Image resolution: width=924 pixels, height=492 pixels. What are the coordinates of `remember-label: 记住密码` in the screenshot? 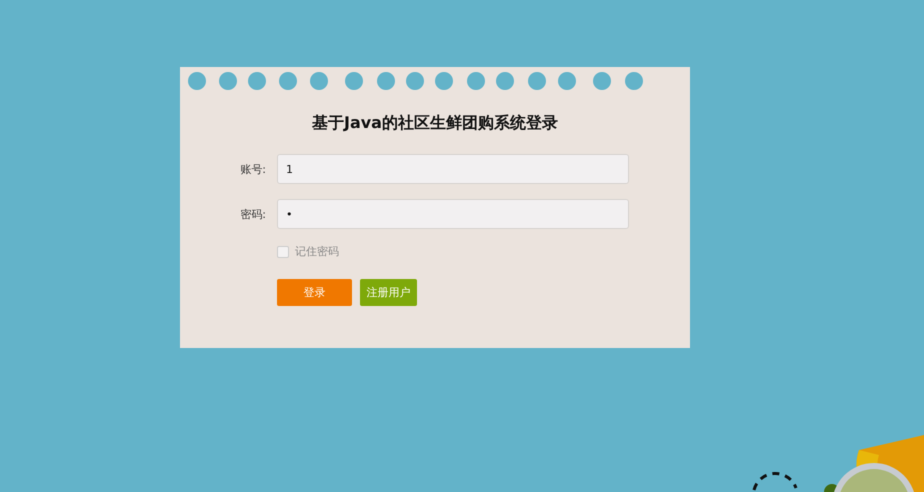 It's located at (317, 251).